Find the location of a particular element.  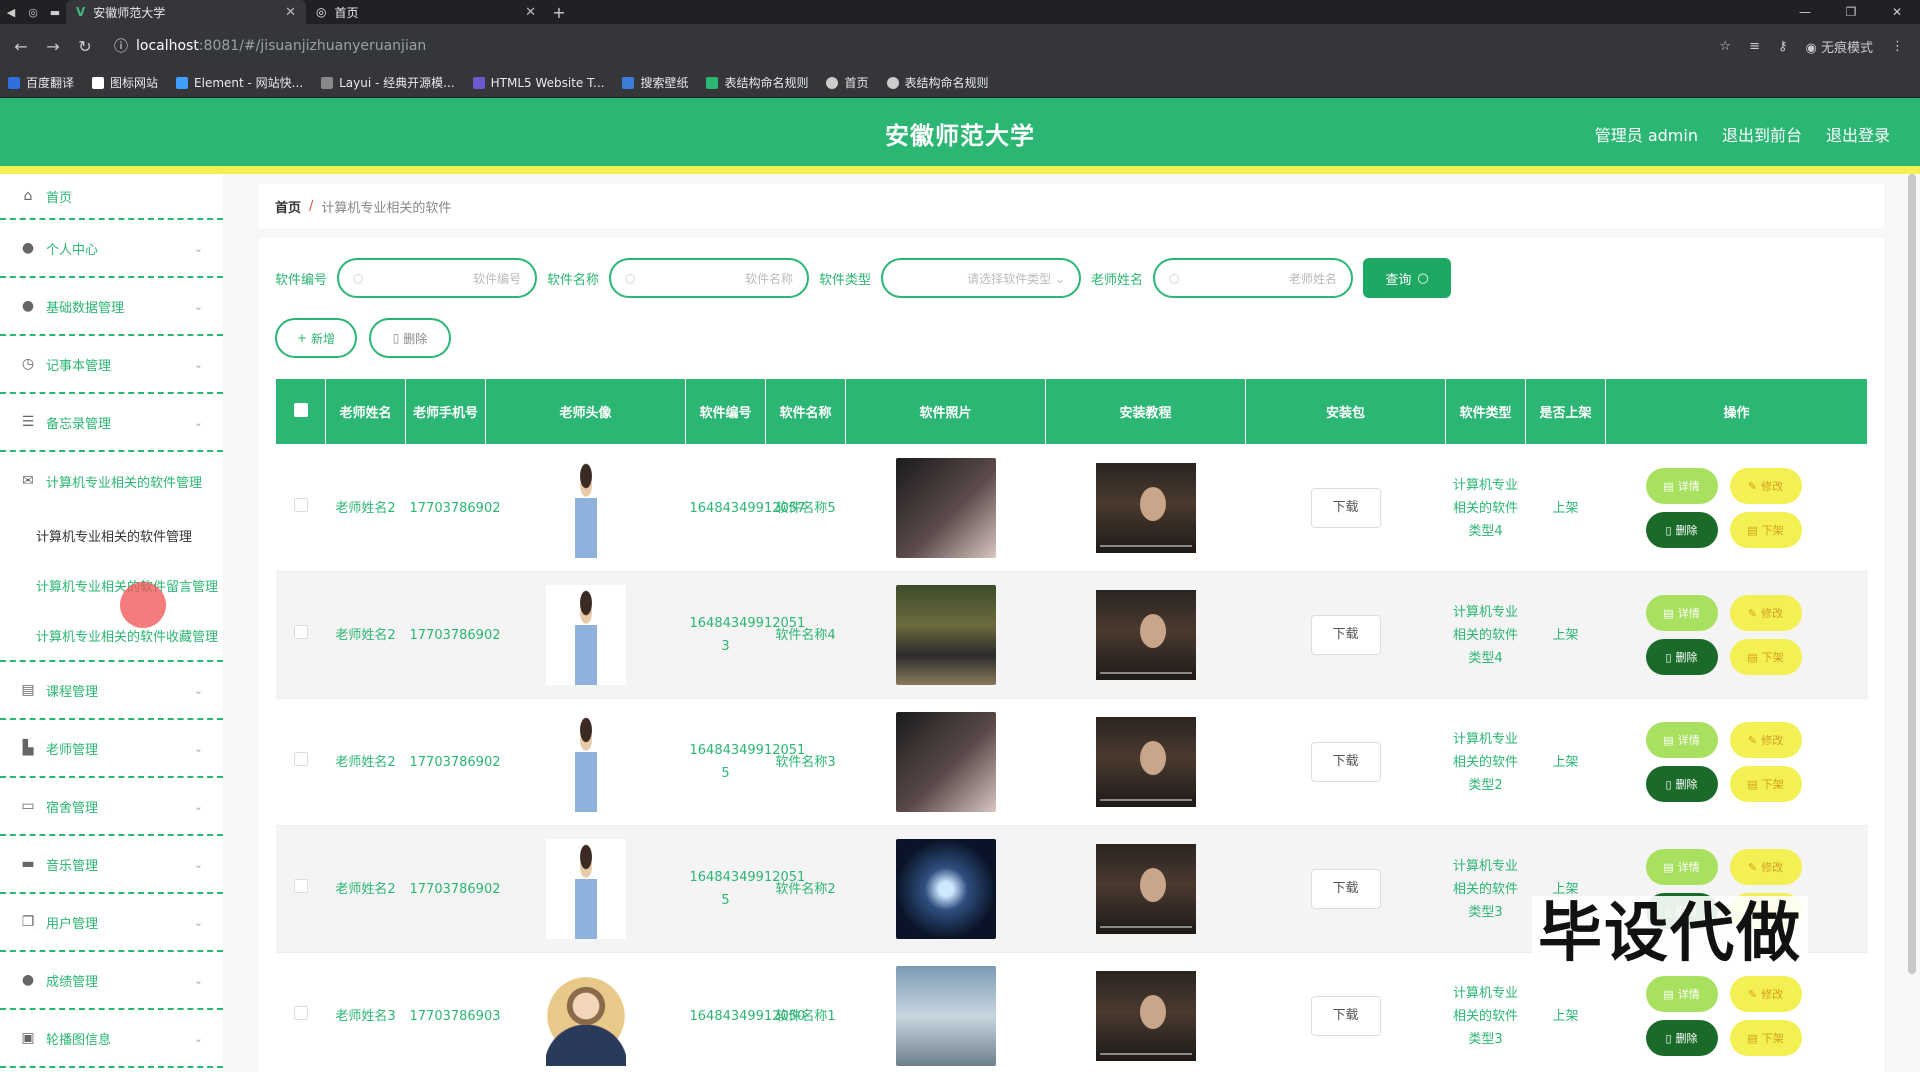

bookmark: 百度翻译 is located at coordinates (41, 82).